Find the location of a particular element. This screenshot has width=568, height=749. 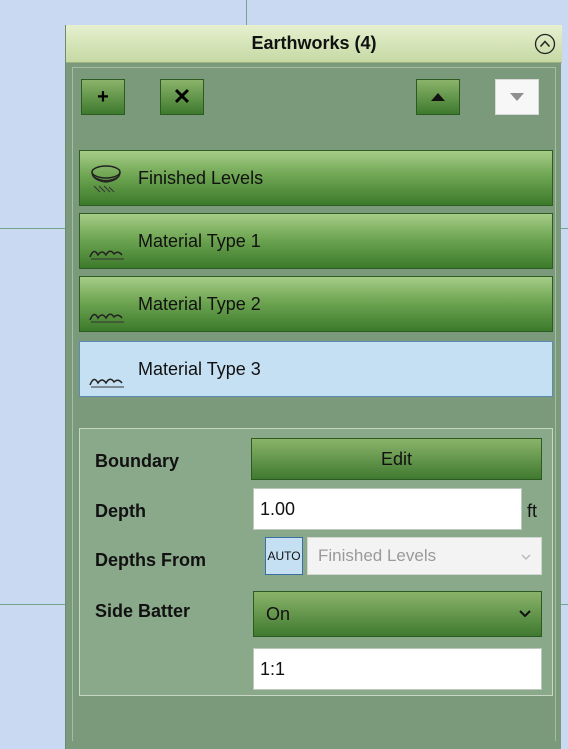

boundary-label: Boundary is located at coordinates (137, 461).